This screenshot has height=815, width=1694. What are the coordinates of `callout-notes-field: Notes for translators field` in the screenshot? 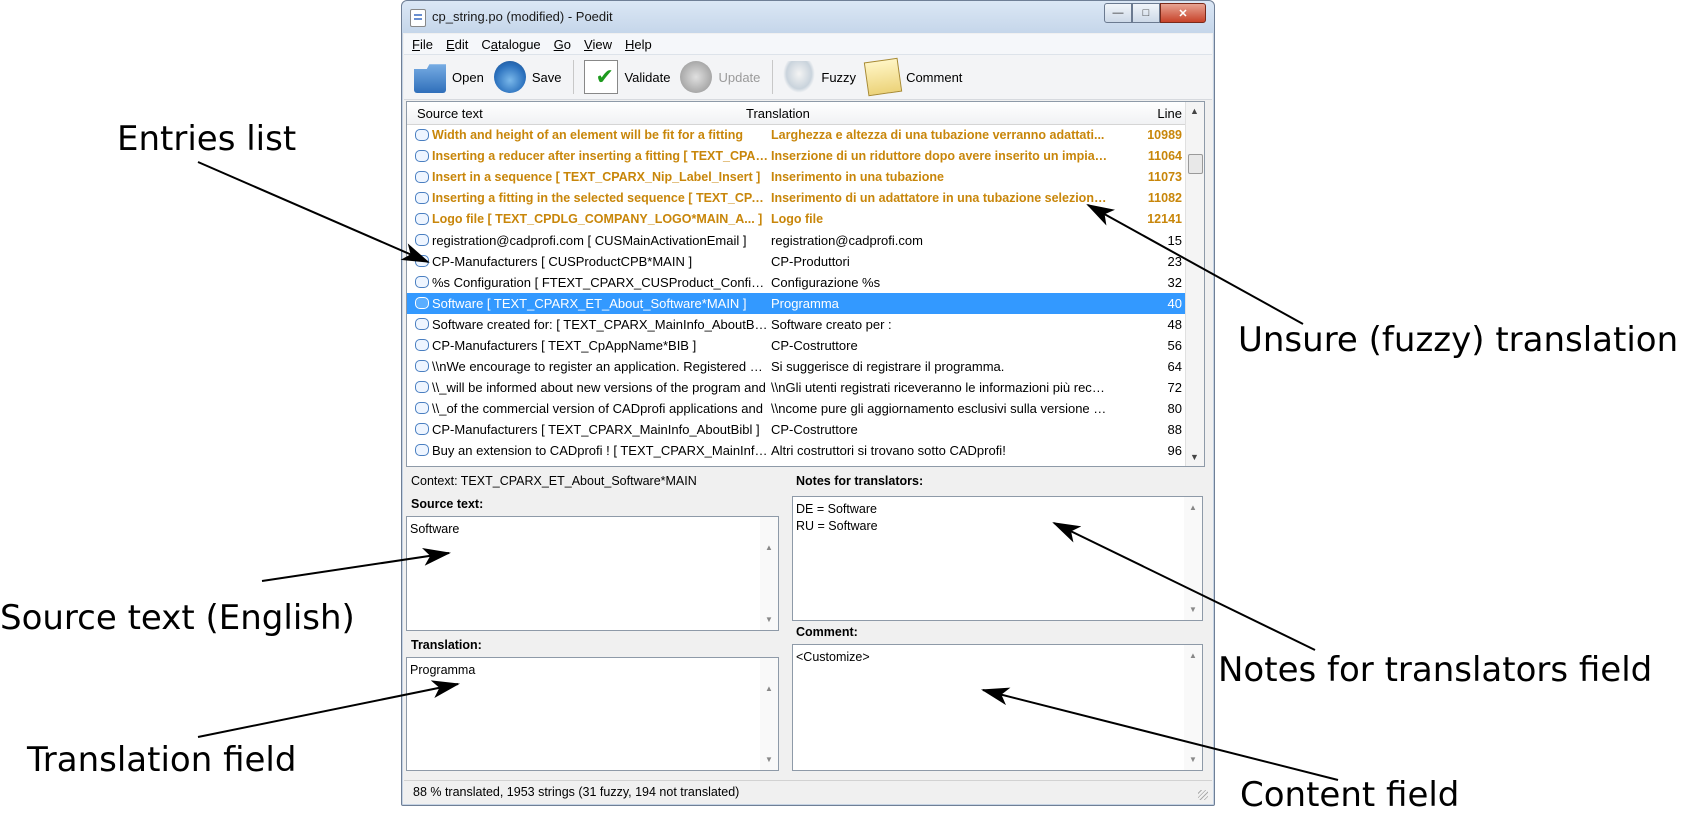 It's located at (1435, 670).